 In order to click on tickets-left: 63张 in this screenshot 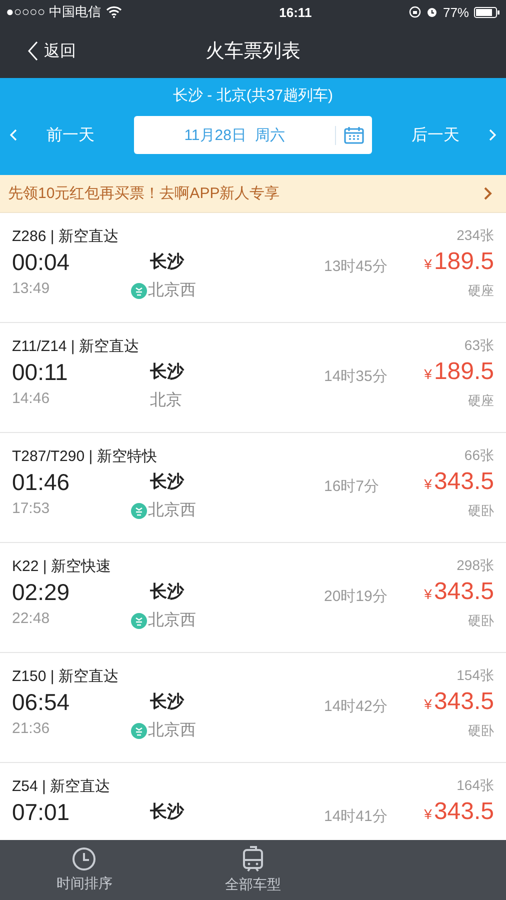, I will do `click(479, 346)`.